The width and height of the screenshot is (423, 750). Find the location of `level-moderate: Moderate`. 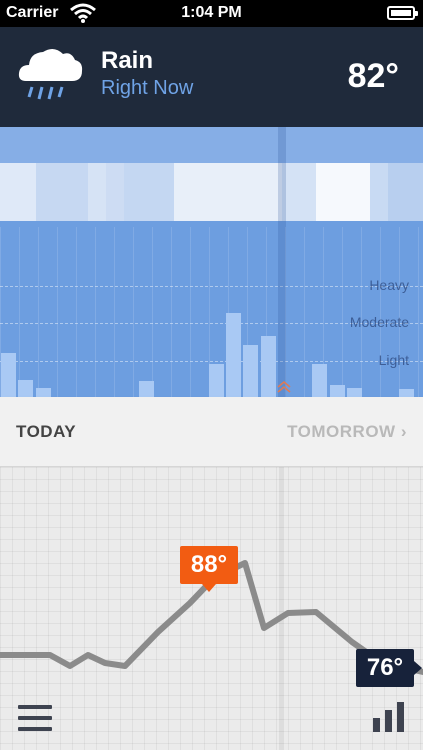

level-moderate: Moderate is located at coordinates (379, 322).